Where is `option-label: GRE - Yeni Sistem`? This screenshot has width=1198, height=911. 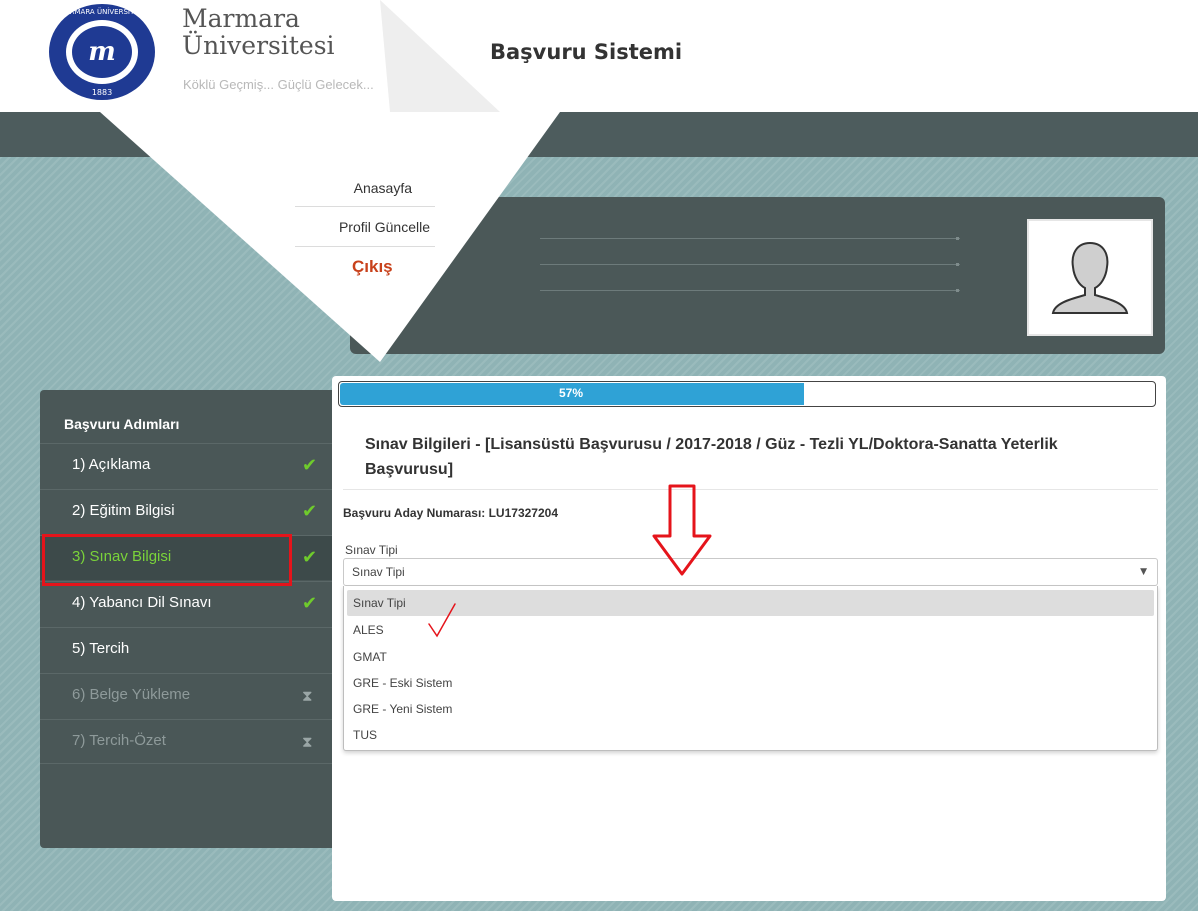 option-label: GRE - Yeni Sistem is located at coordinates (403, 709).